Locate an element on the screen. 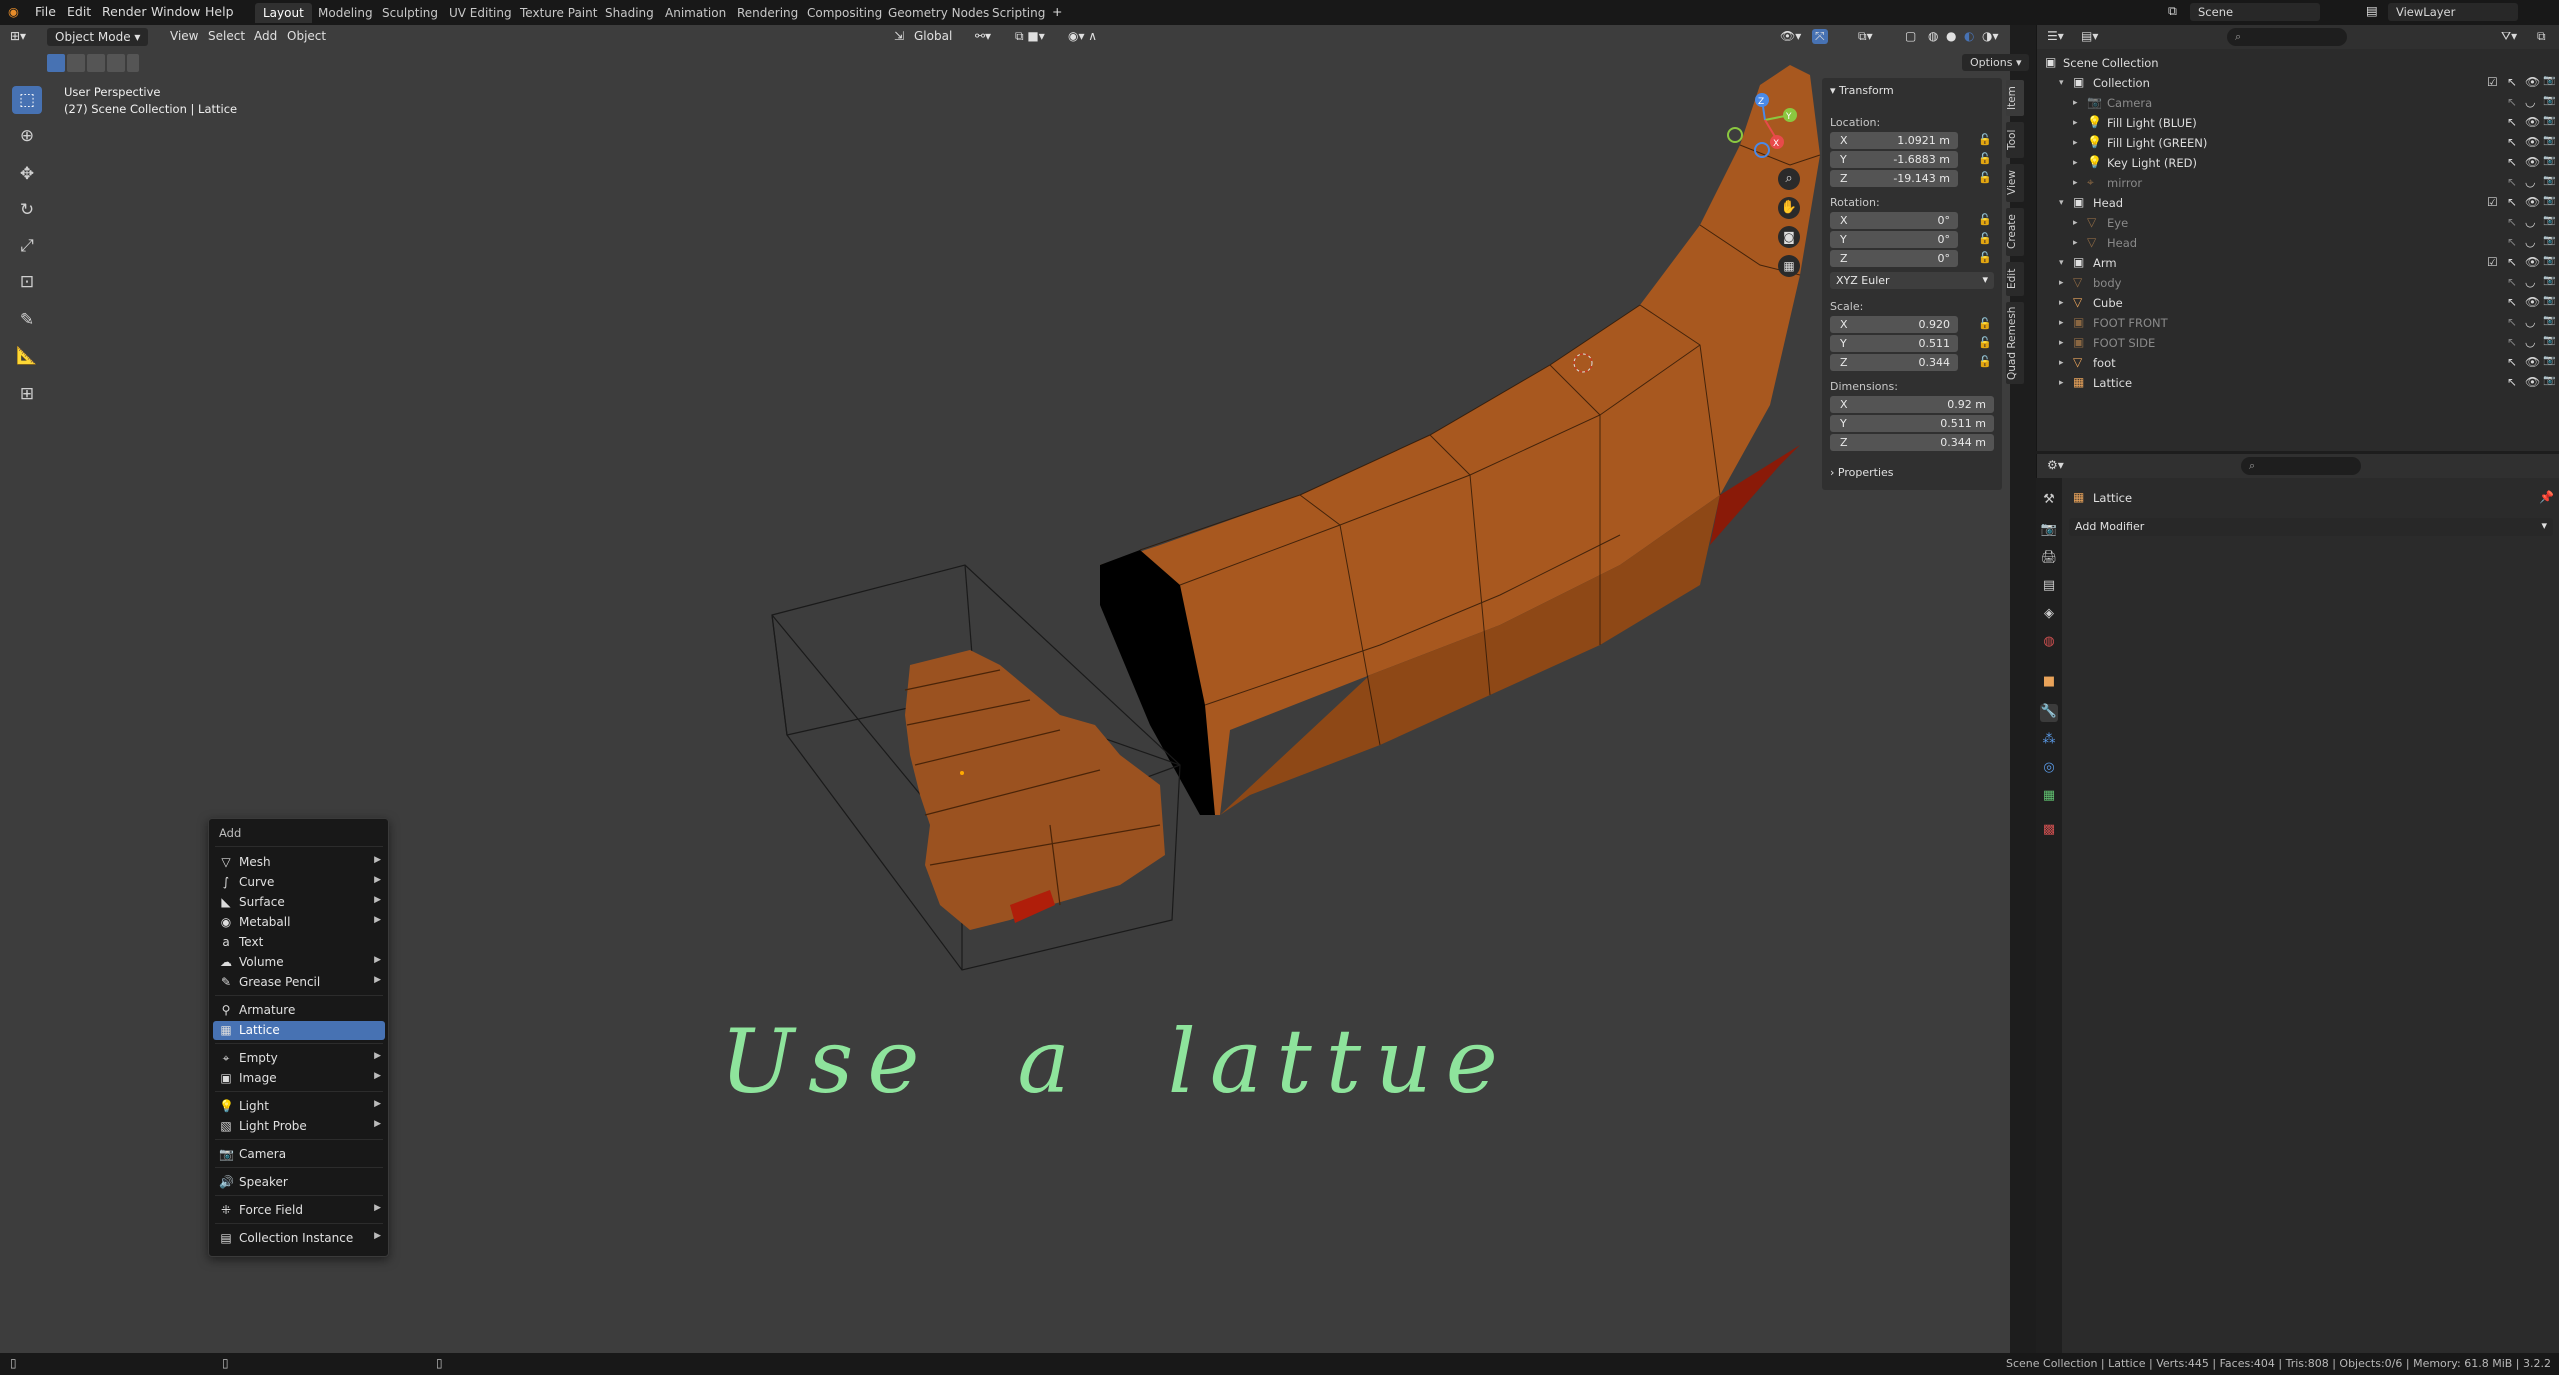  perspective-grid-icon: ▦ is located at coordinates (1789, 266).